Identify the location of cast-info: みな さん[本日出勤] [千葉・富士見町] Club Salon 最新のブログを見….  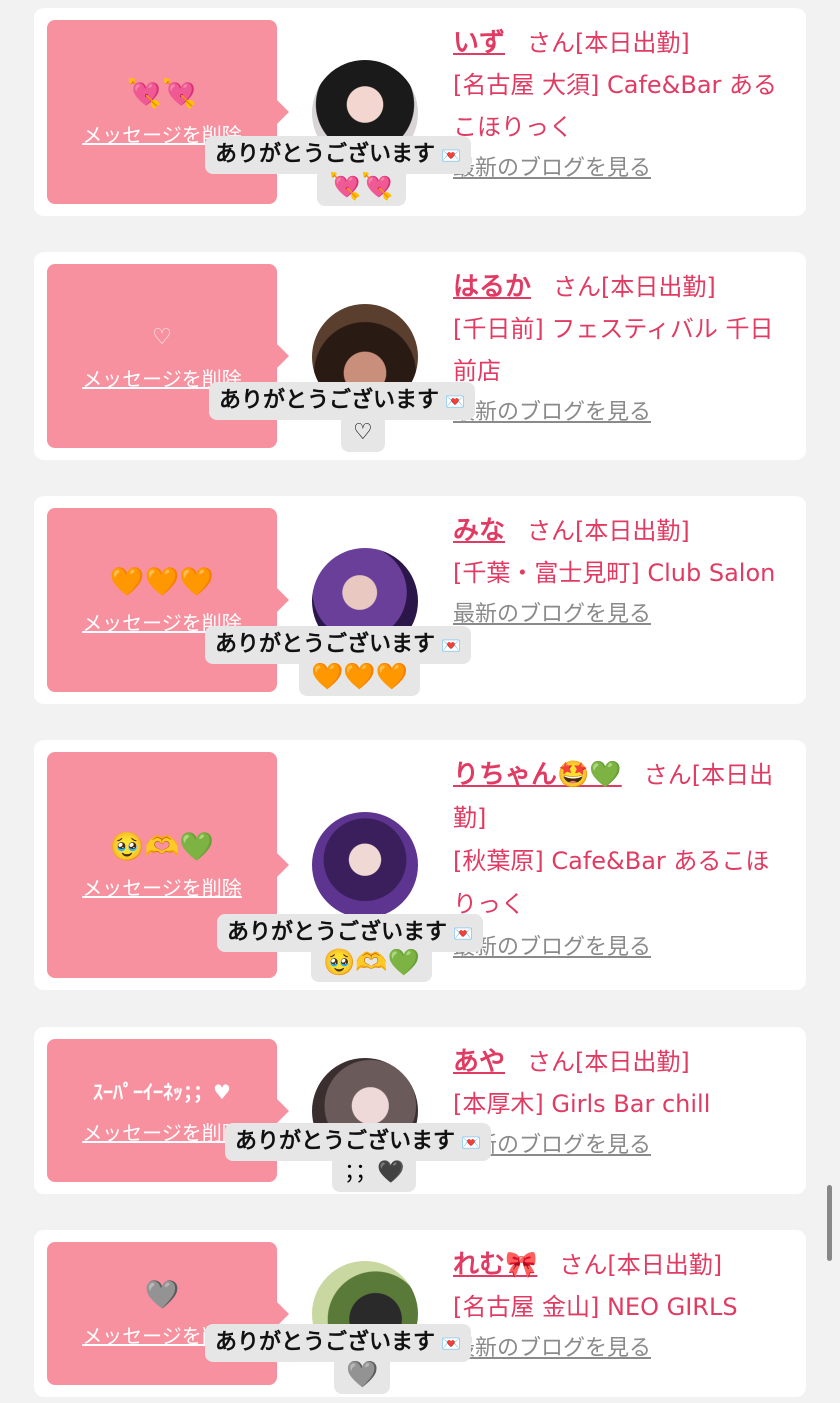
(618, 573).